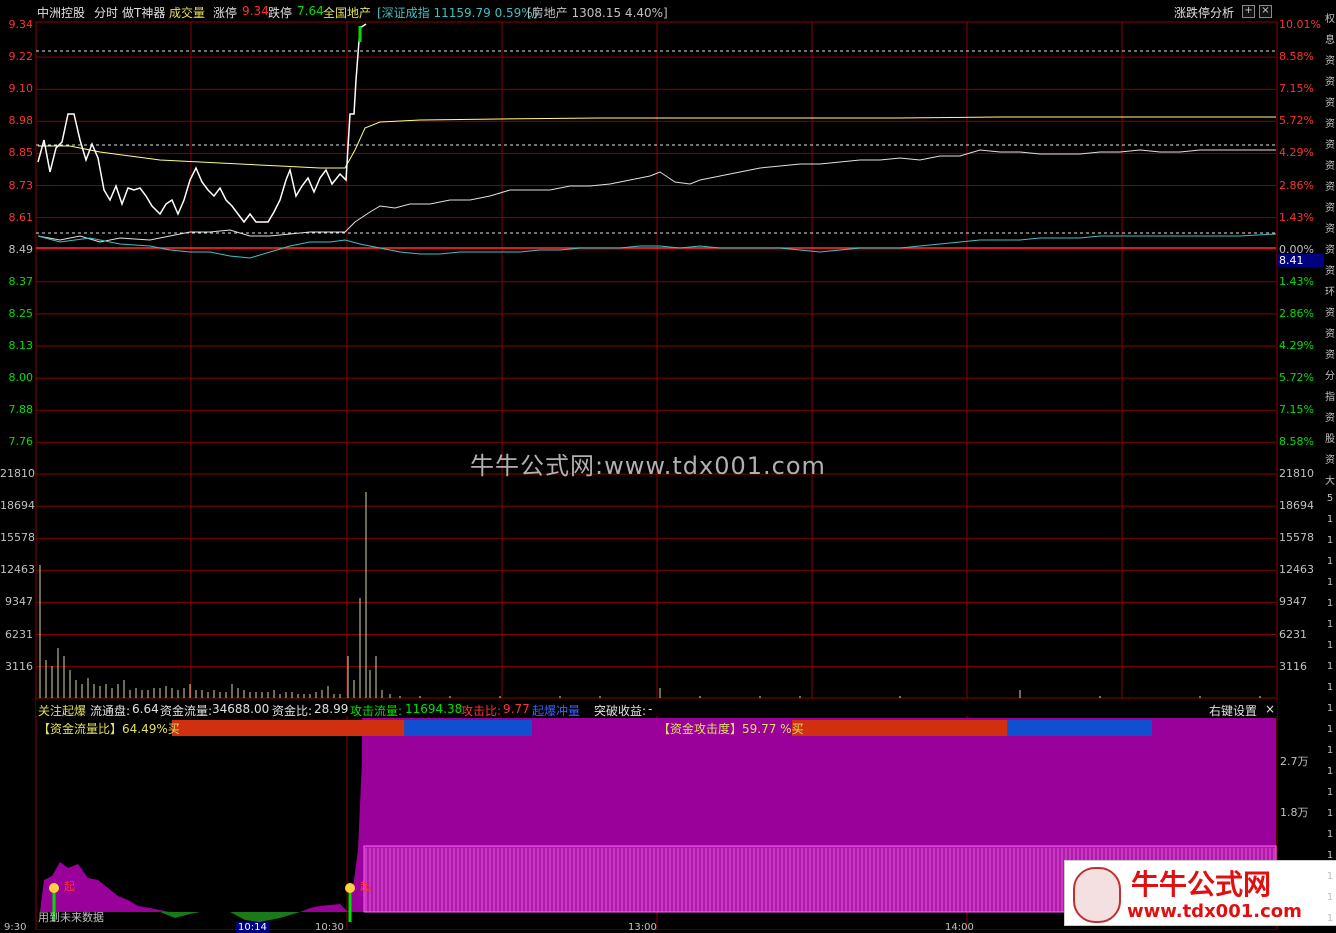 Image resolution: width=1336 pixels, height=933 pixels. Describe the element at coordinates (252, 927) in the screenshot. I see `time-cursor-label: 10:14` at that location.